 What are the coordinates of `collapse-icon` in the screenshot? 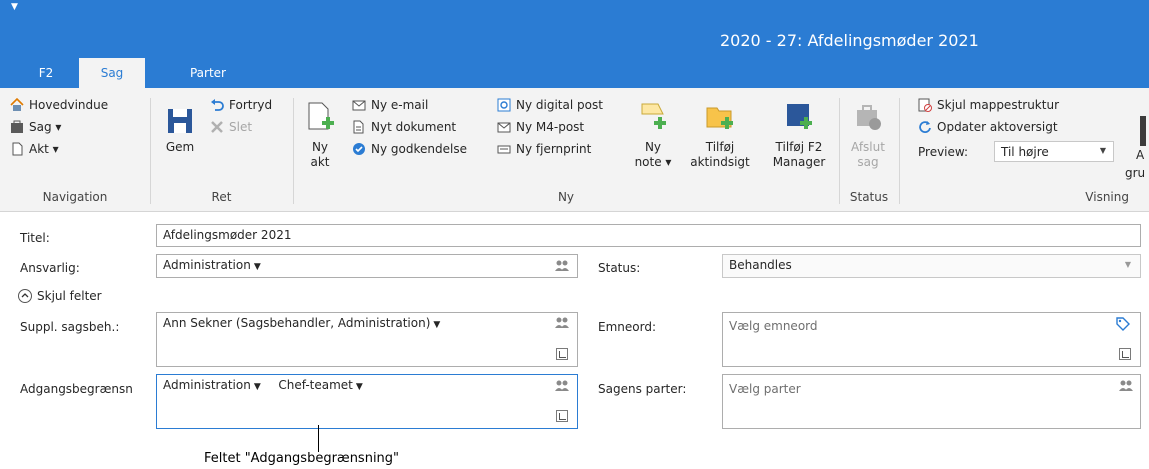 It's located at (25, 296).